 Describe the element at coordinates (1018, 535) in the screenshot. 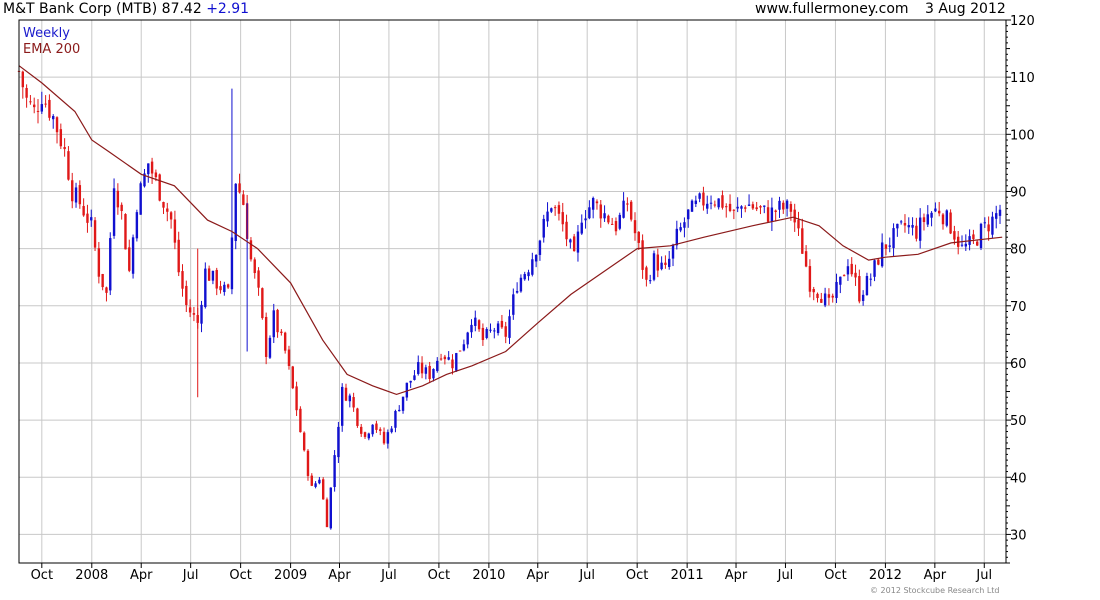

I see `y-tick-label: 30` at that location.